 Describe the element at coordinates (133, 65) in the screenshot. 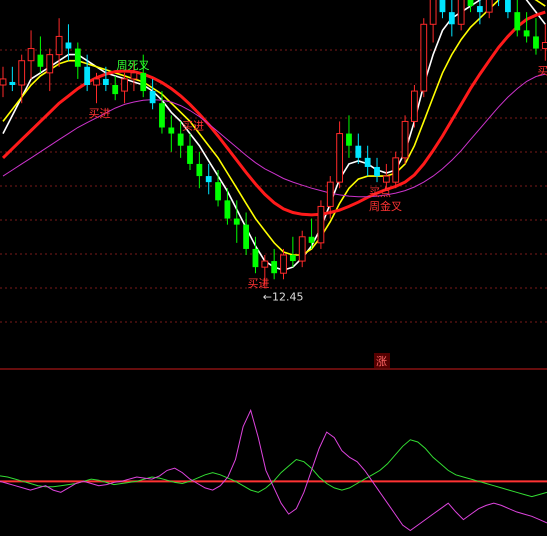

I see `signal-label: 周死叉` at that location.